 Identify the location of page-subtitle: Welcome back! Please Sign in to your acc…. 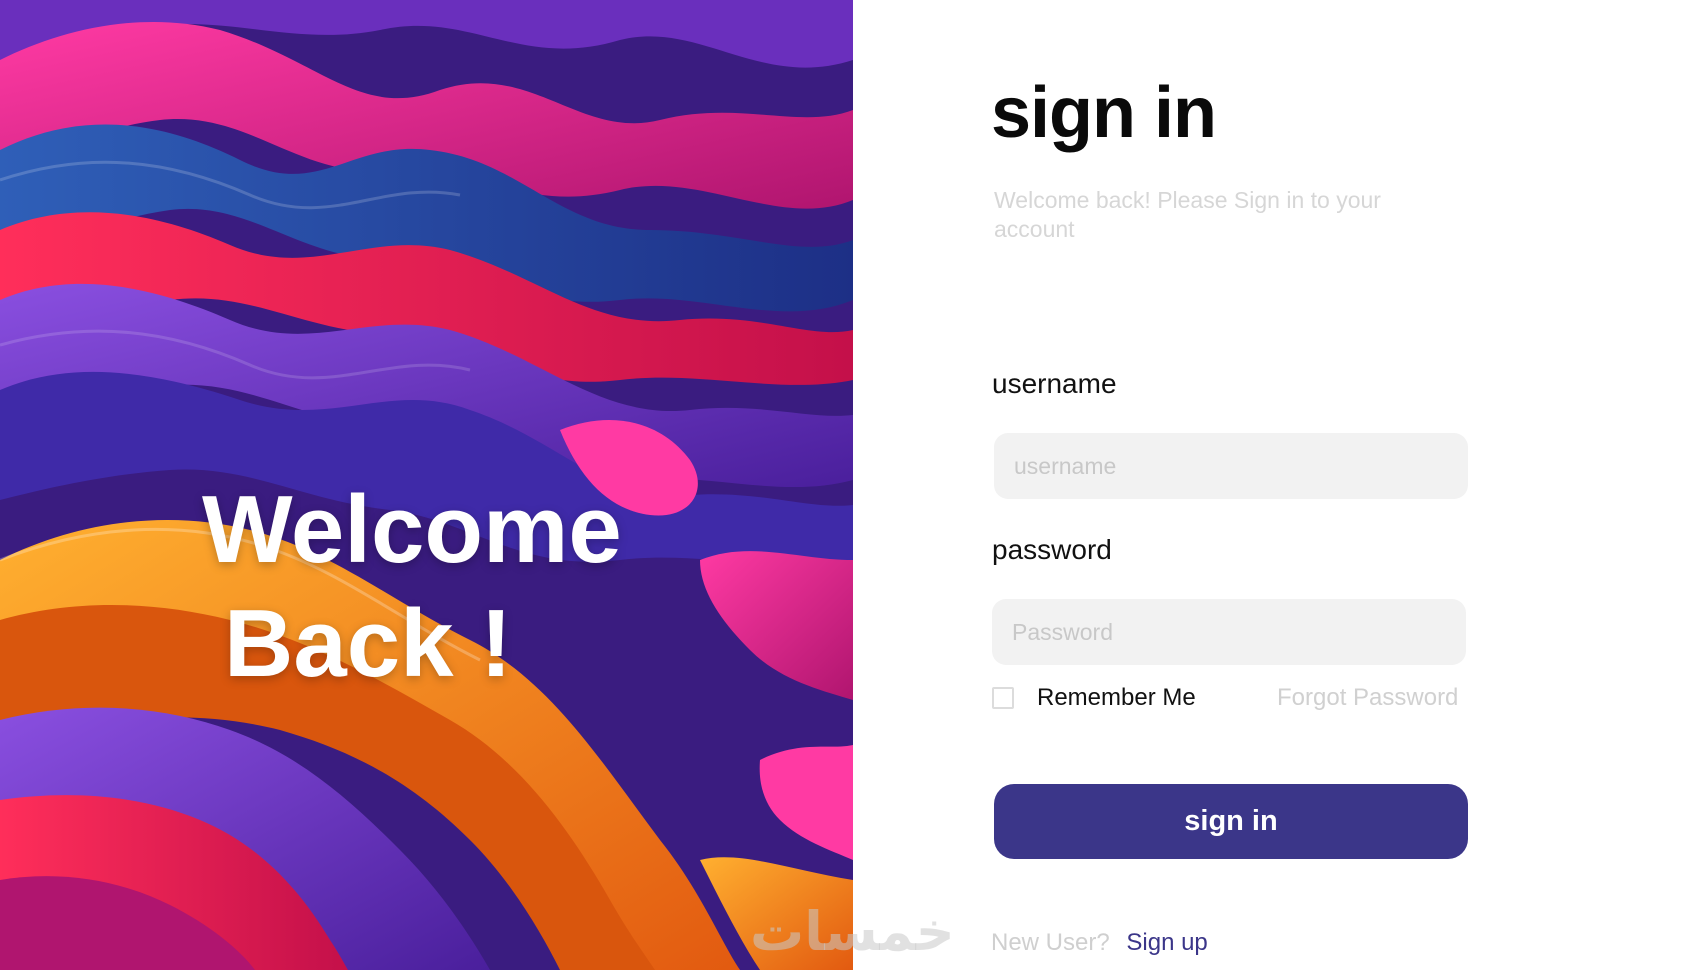
(1187, 214).